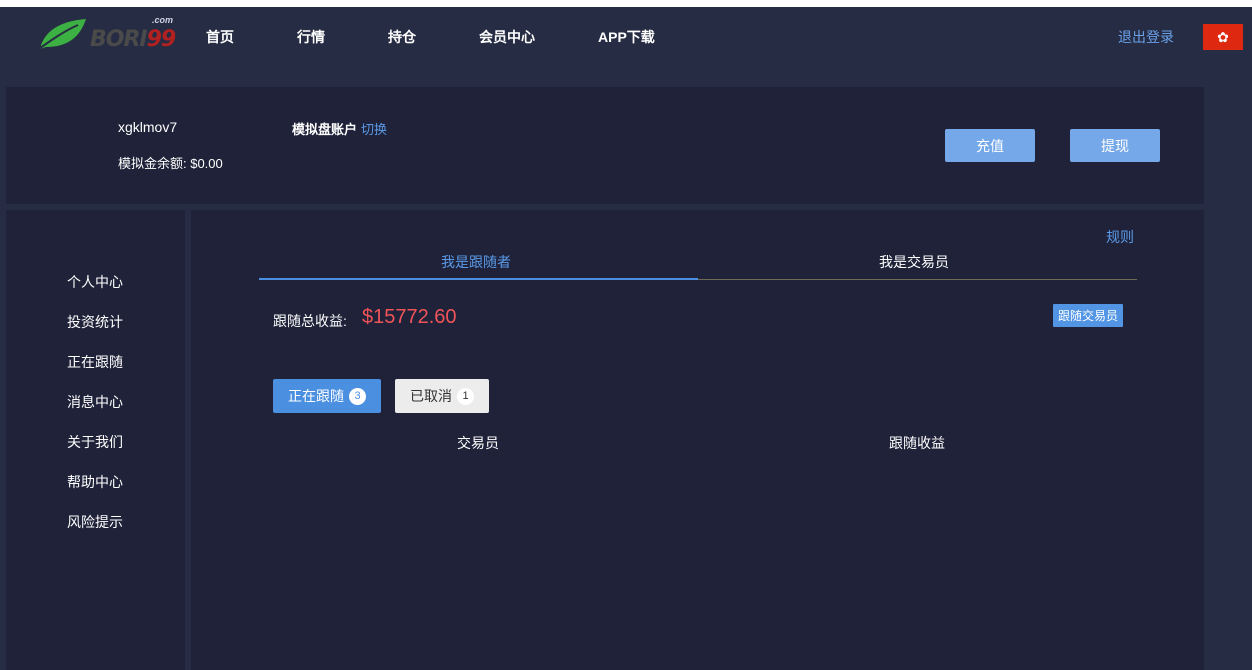 Image resolution: width=1252 pixels, height=670 pixels. What do you see at coordinates (431, 396) in the screenshot?
I see `cancelled-filter-label: 已取消` at bounding box center [431, 396].